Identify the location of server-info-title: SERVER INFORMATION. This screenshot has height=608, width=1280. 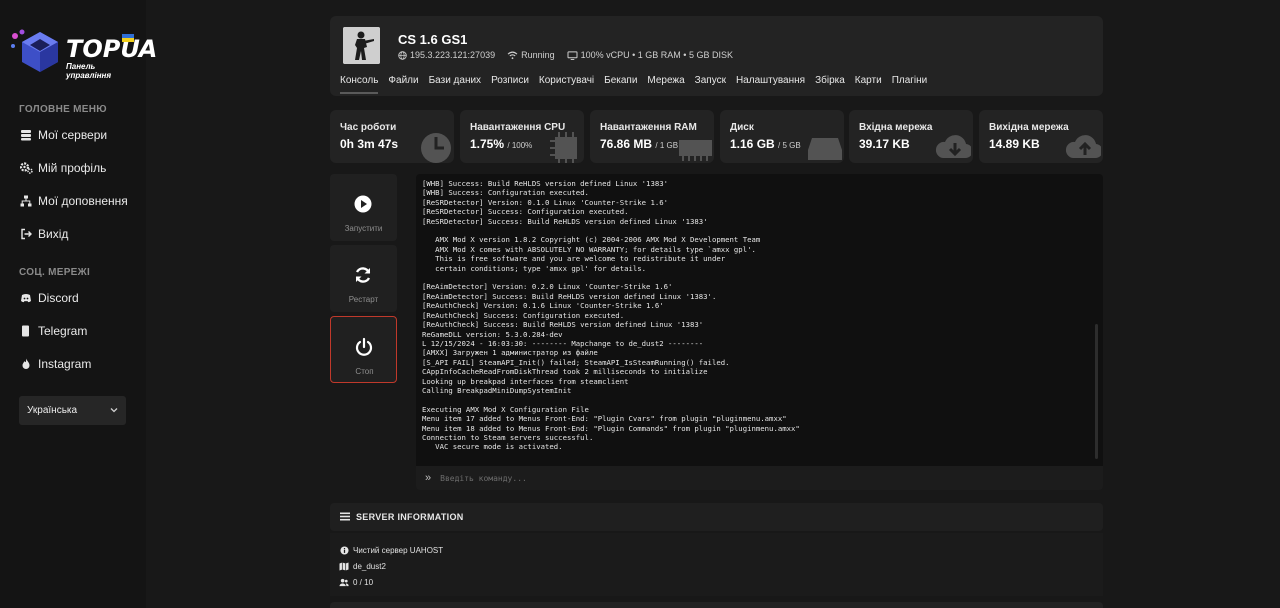
(410, 517).